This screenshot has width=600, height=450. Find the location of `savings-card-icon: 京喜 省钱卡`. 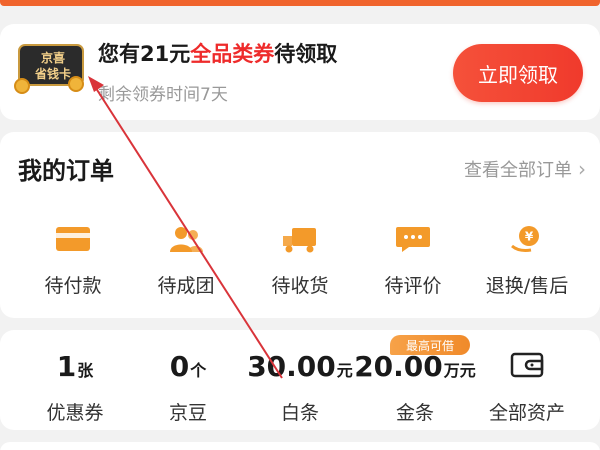

savings-card-icon: 京喜 省钱卡 is located at coordinates (49, 69).